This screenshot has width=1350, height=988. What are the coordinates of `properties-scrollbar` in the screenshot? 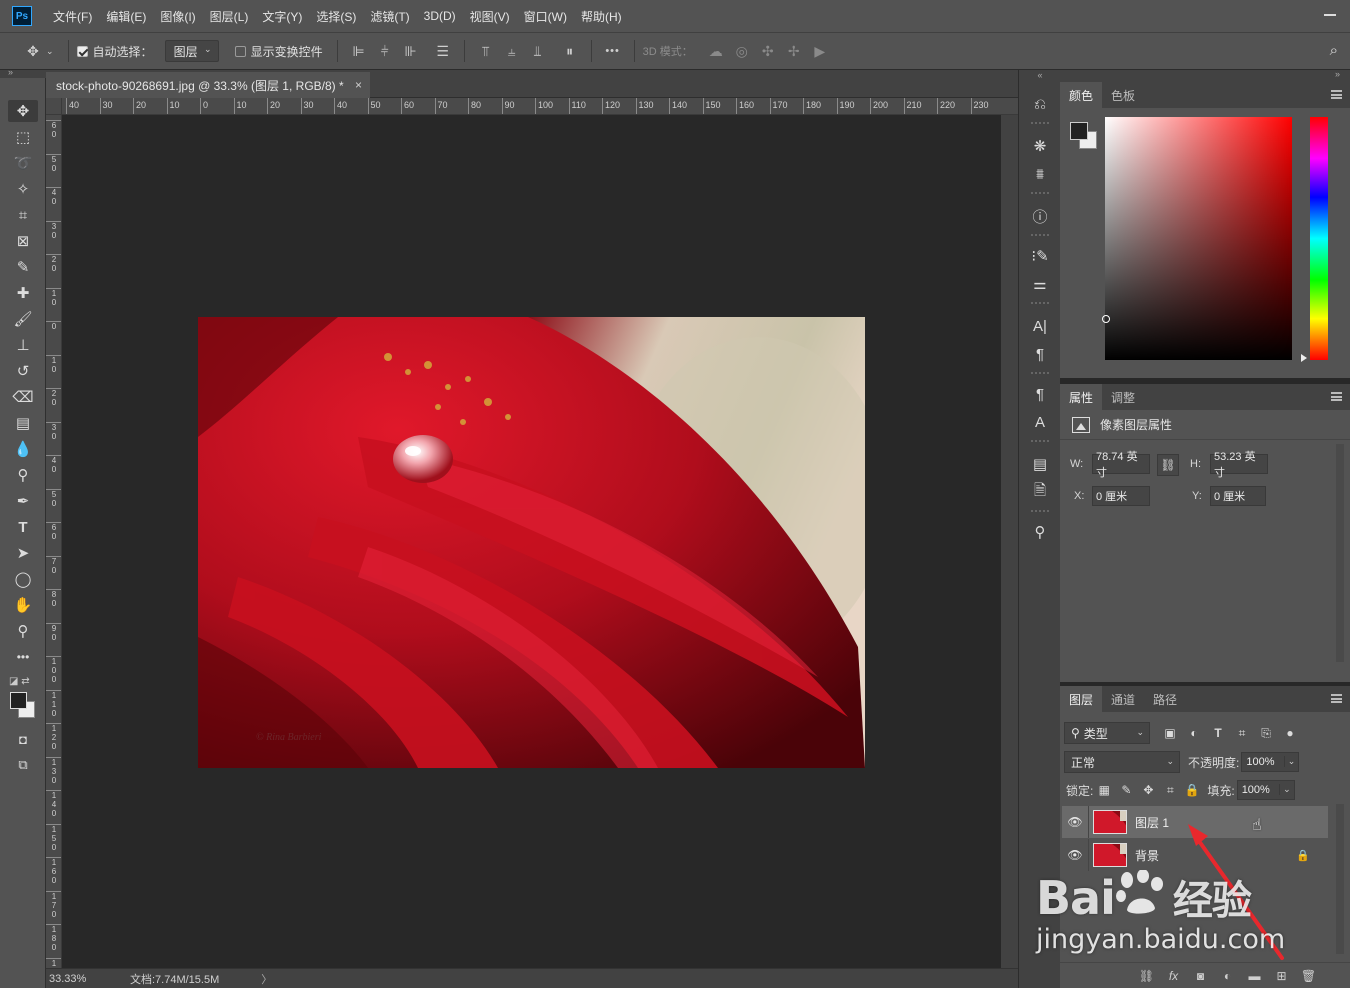 It's located at (1340, 553).